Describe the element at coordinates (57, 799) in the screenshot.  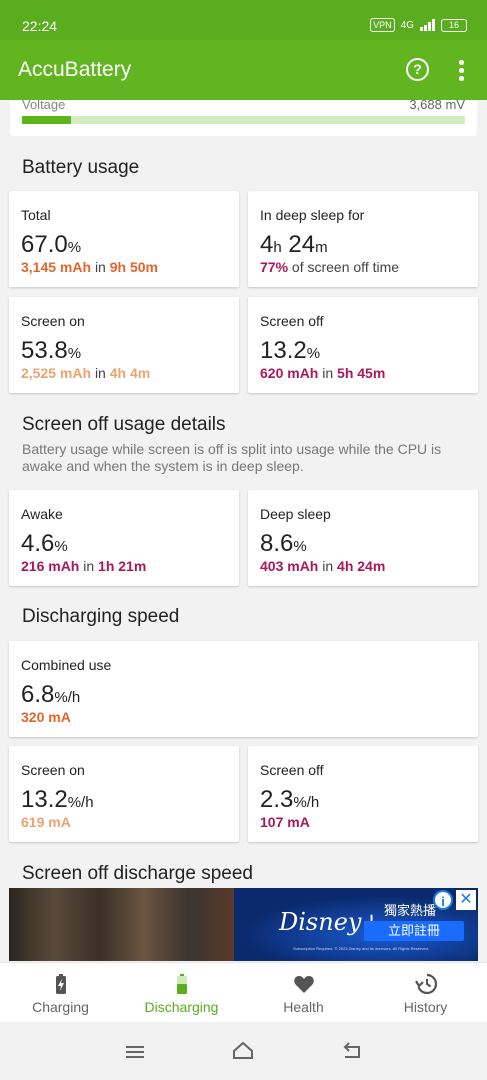
I see `screen-on-speed-value: 13.2%/h` at that location.